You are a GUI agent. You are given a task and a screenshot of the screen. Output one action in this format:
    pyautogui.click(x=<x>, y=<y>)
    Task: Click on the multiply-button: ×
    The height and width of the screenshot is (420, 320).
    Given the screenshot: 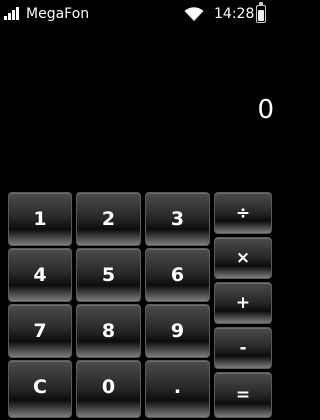 What is the action you would take?
    pyautogui.click(x=243, y=258)
    